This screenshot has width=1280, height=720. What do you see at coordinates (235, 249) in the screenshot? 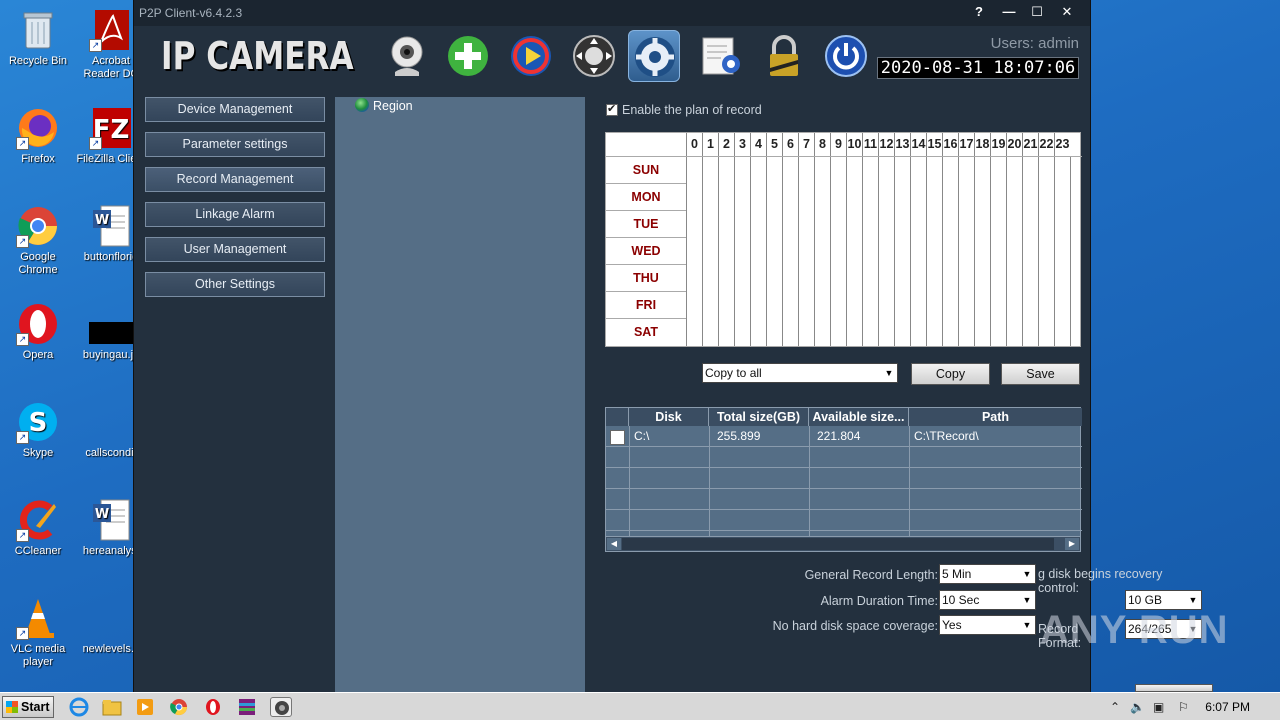
I see `nav-user-management: User Management` at bounding box center [235, 249].